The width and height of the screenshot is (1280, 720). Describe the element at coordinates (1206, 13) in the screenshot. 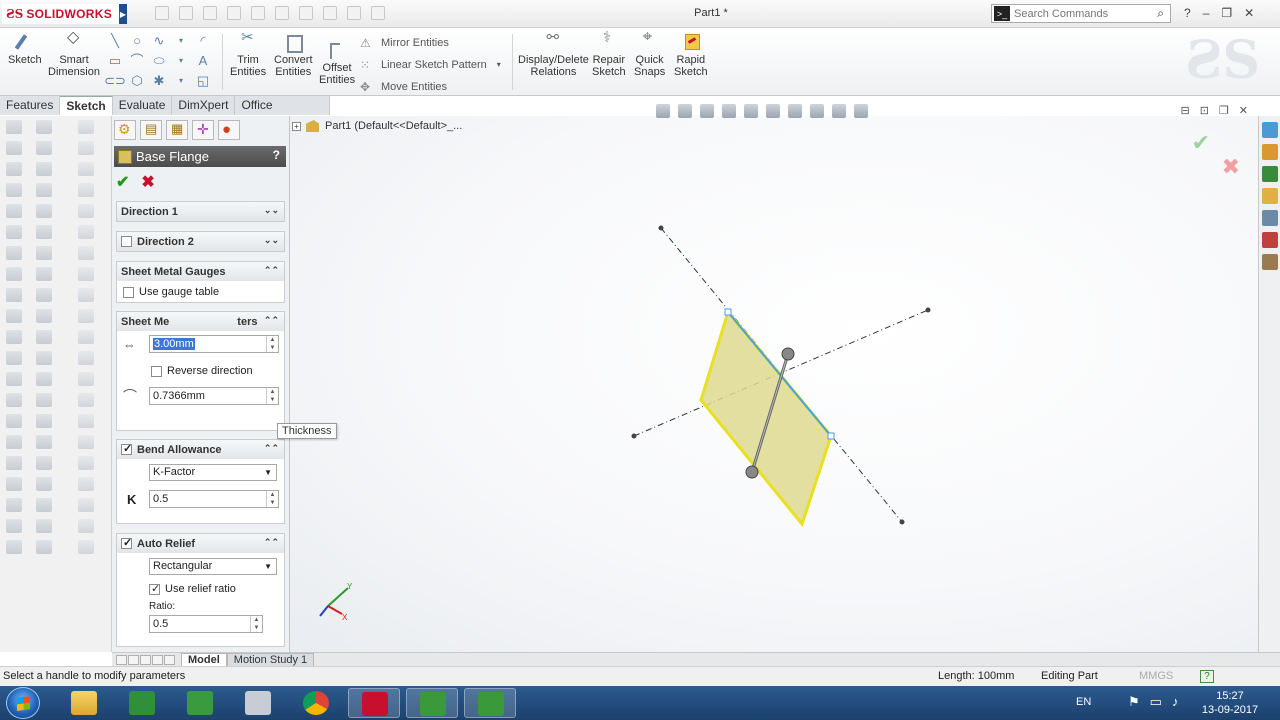

I see `minimize-icon: –` at that location.